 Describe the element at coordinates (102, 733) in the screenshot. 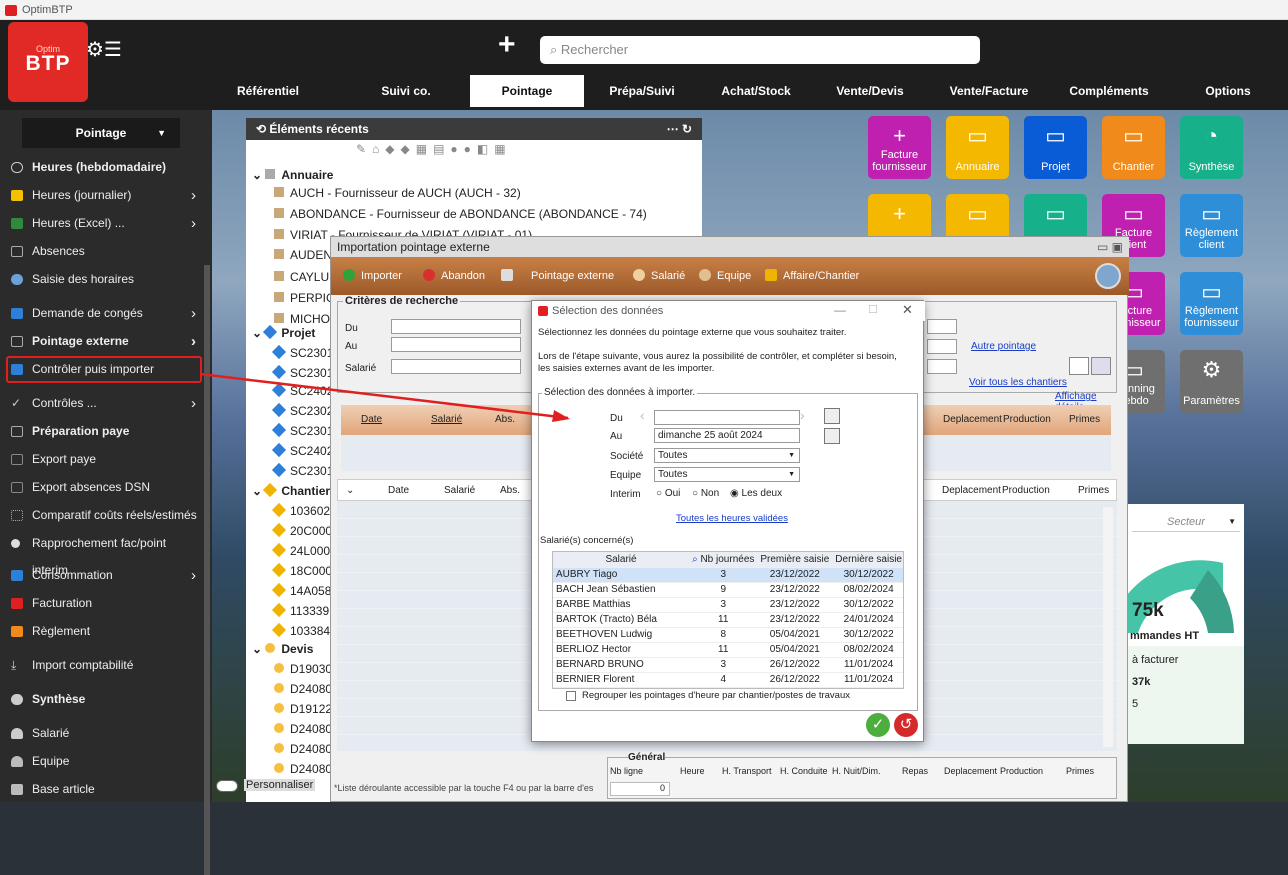

I see `sidebar-item-salarie: Salarié` at that location.